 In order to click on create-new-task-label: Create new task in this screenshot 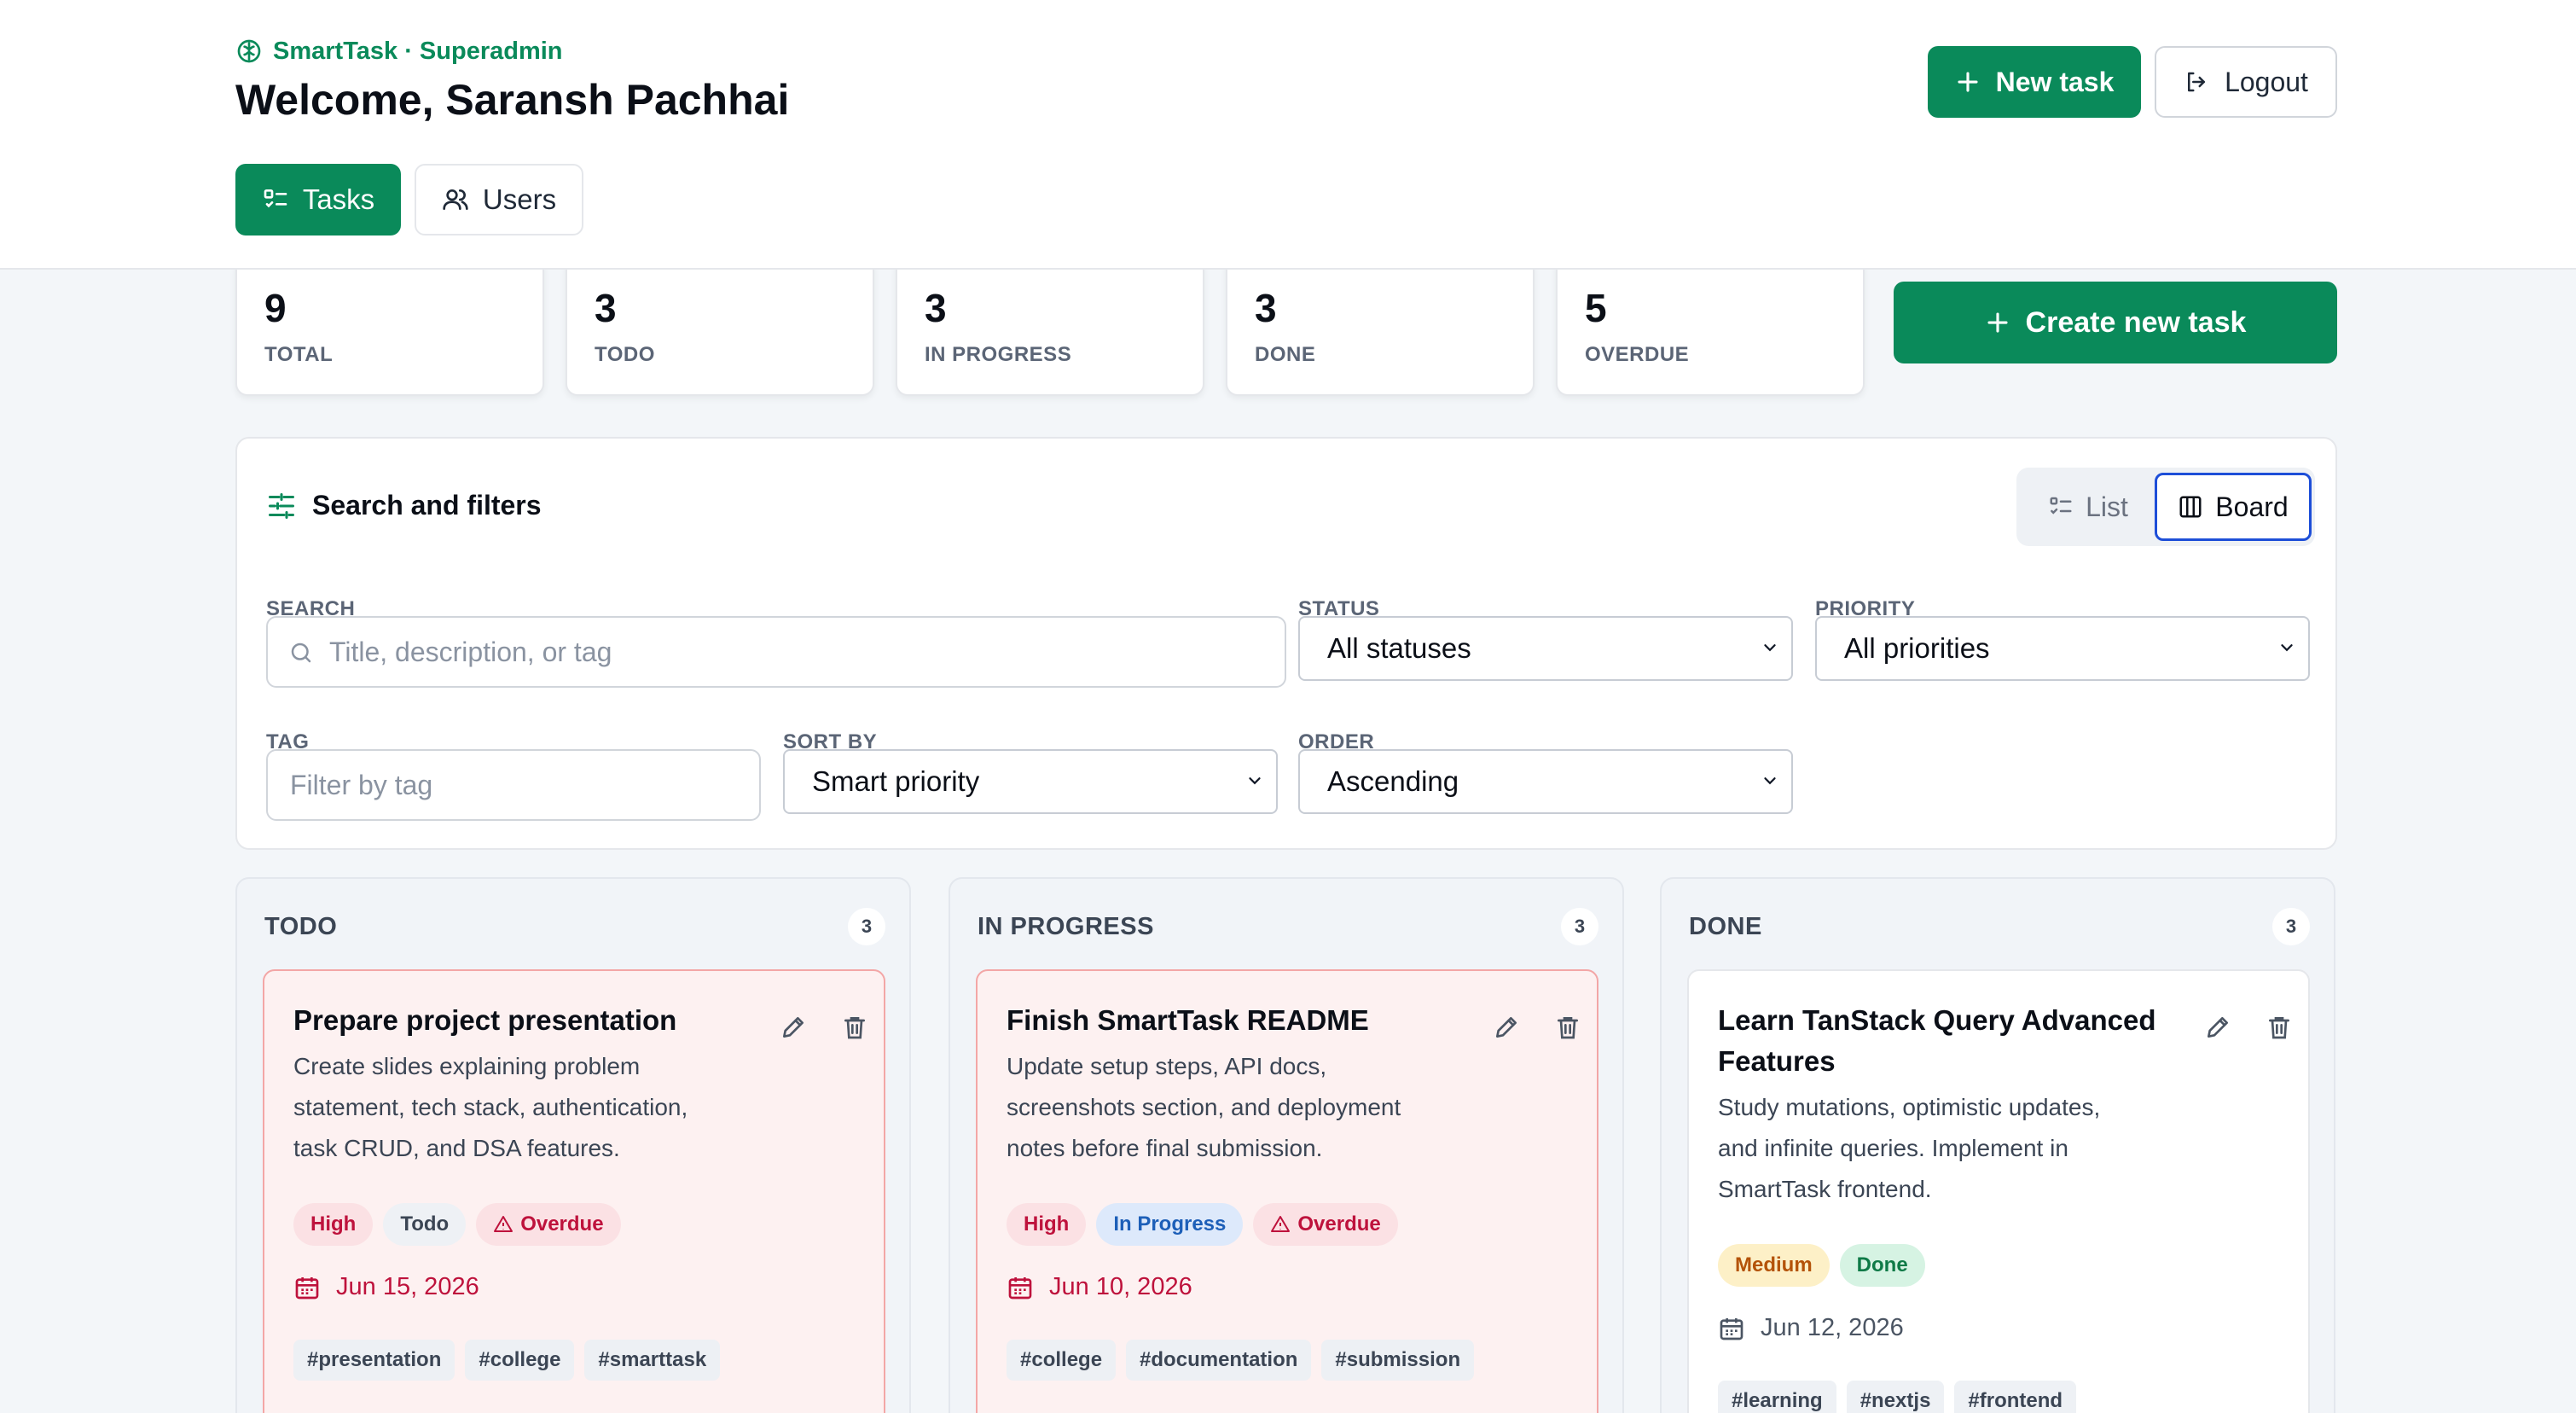, I will do `click(2136, 322)`.